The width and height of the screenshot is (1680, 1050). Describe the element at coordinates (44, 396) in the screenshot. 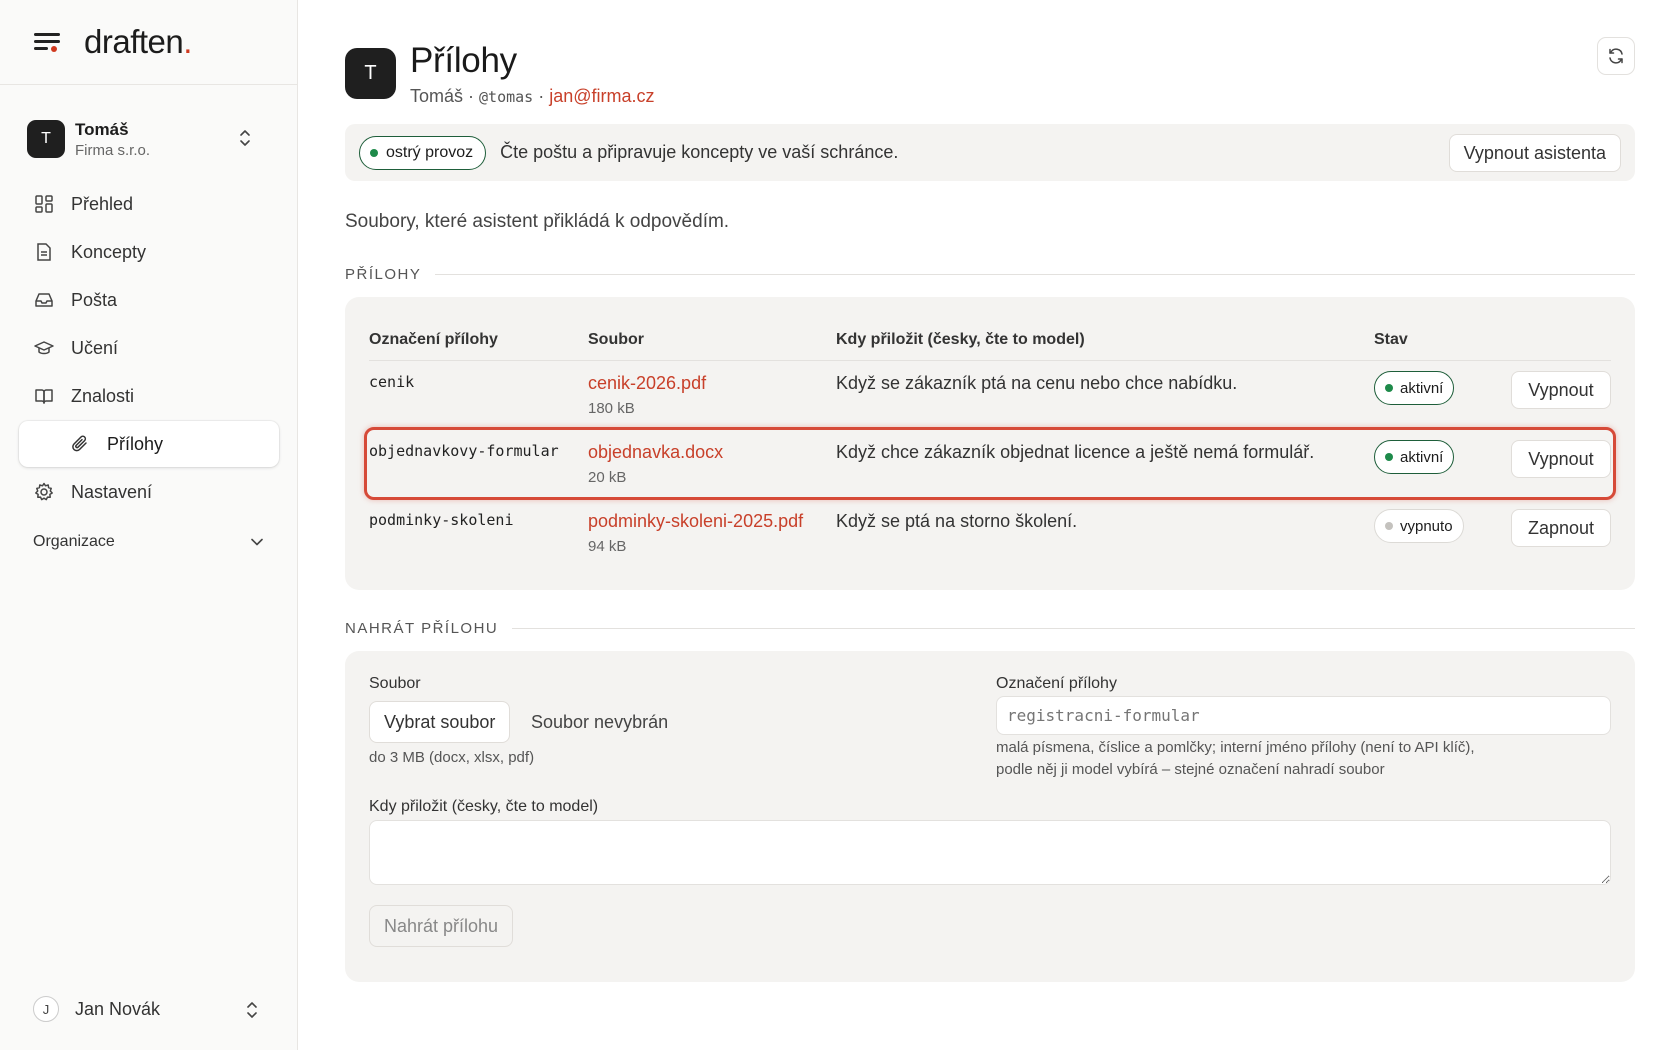

I see `book-icon` at that location.